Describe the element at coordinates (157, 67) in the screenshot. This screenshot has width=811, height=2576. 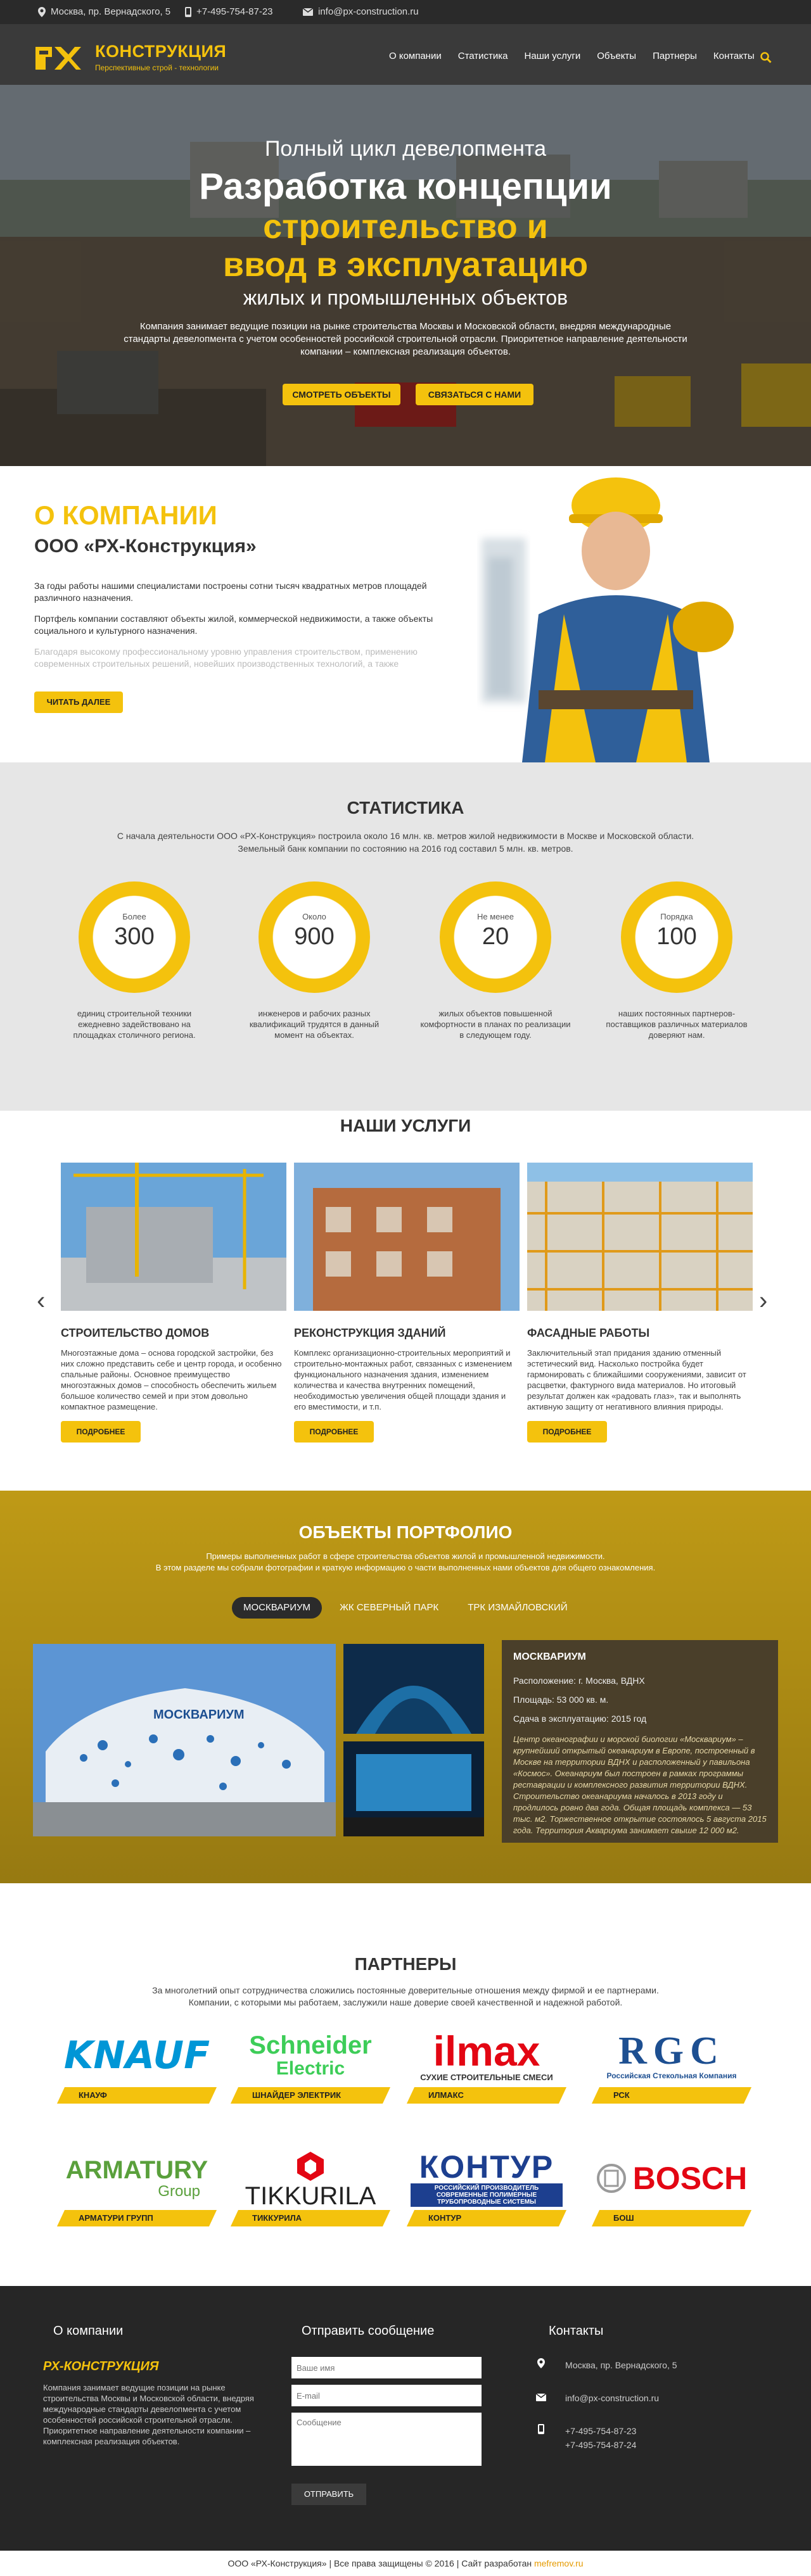
I see `logo-tagline: Перспективные строй - технологии` at that location.